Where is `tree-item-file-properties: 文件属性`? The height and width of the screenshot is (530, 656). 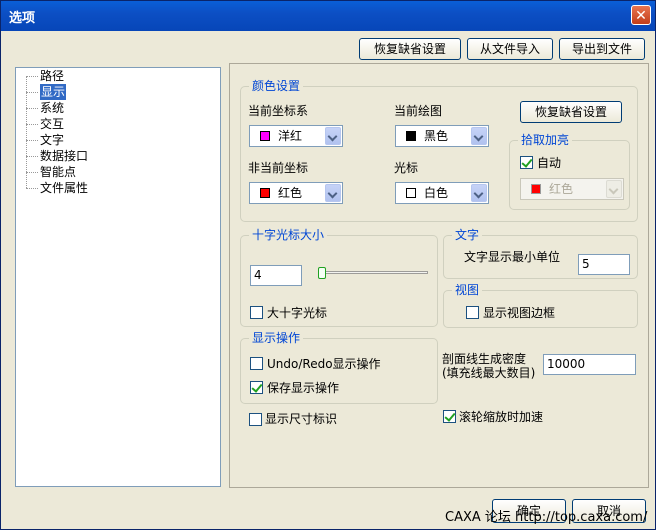 tree-item-file-properties: 文件属性 is located at coordinates (64, 188).